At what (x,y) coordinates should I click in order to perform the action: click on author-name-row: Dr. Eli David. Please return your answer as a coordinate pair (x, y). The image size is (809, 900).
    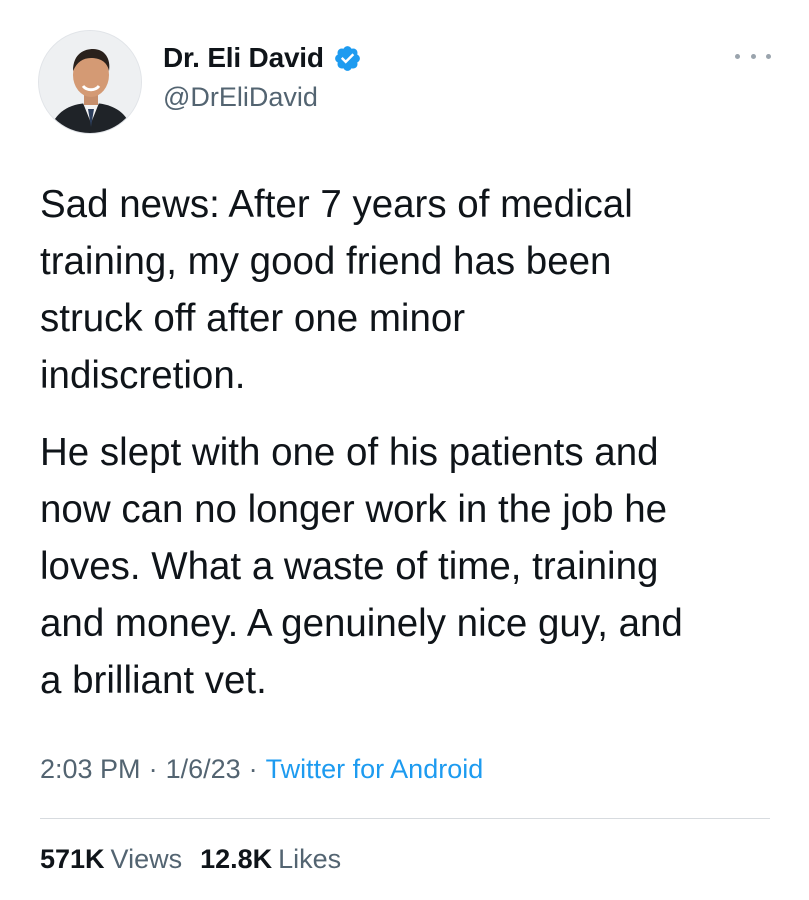
    Looking at the image, I should click on (262, 58).